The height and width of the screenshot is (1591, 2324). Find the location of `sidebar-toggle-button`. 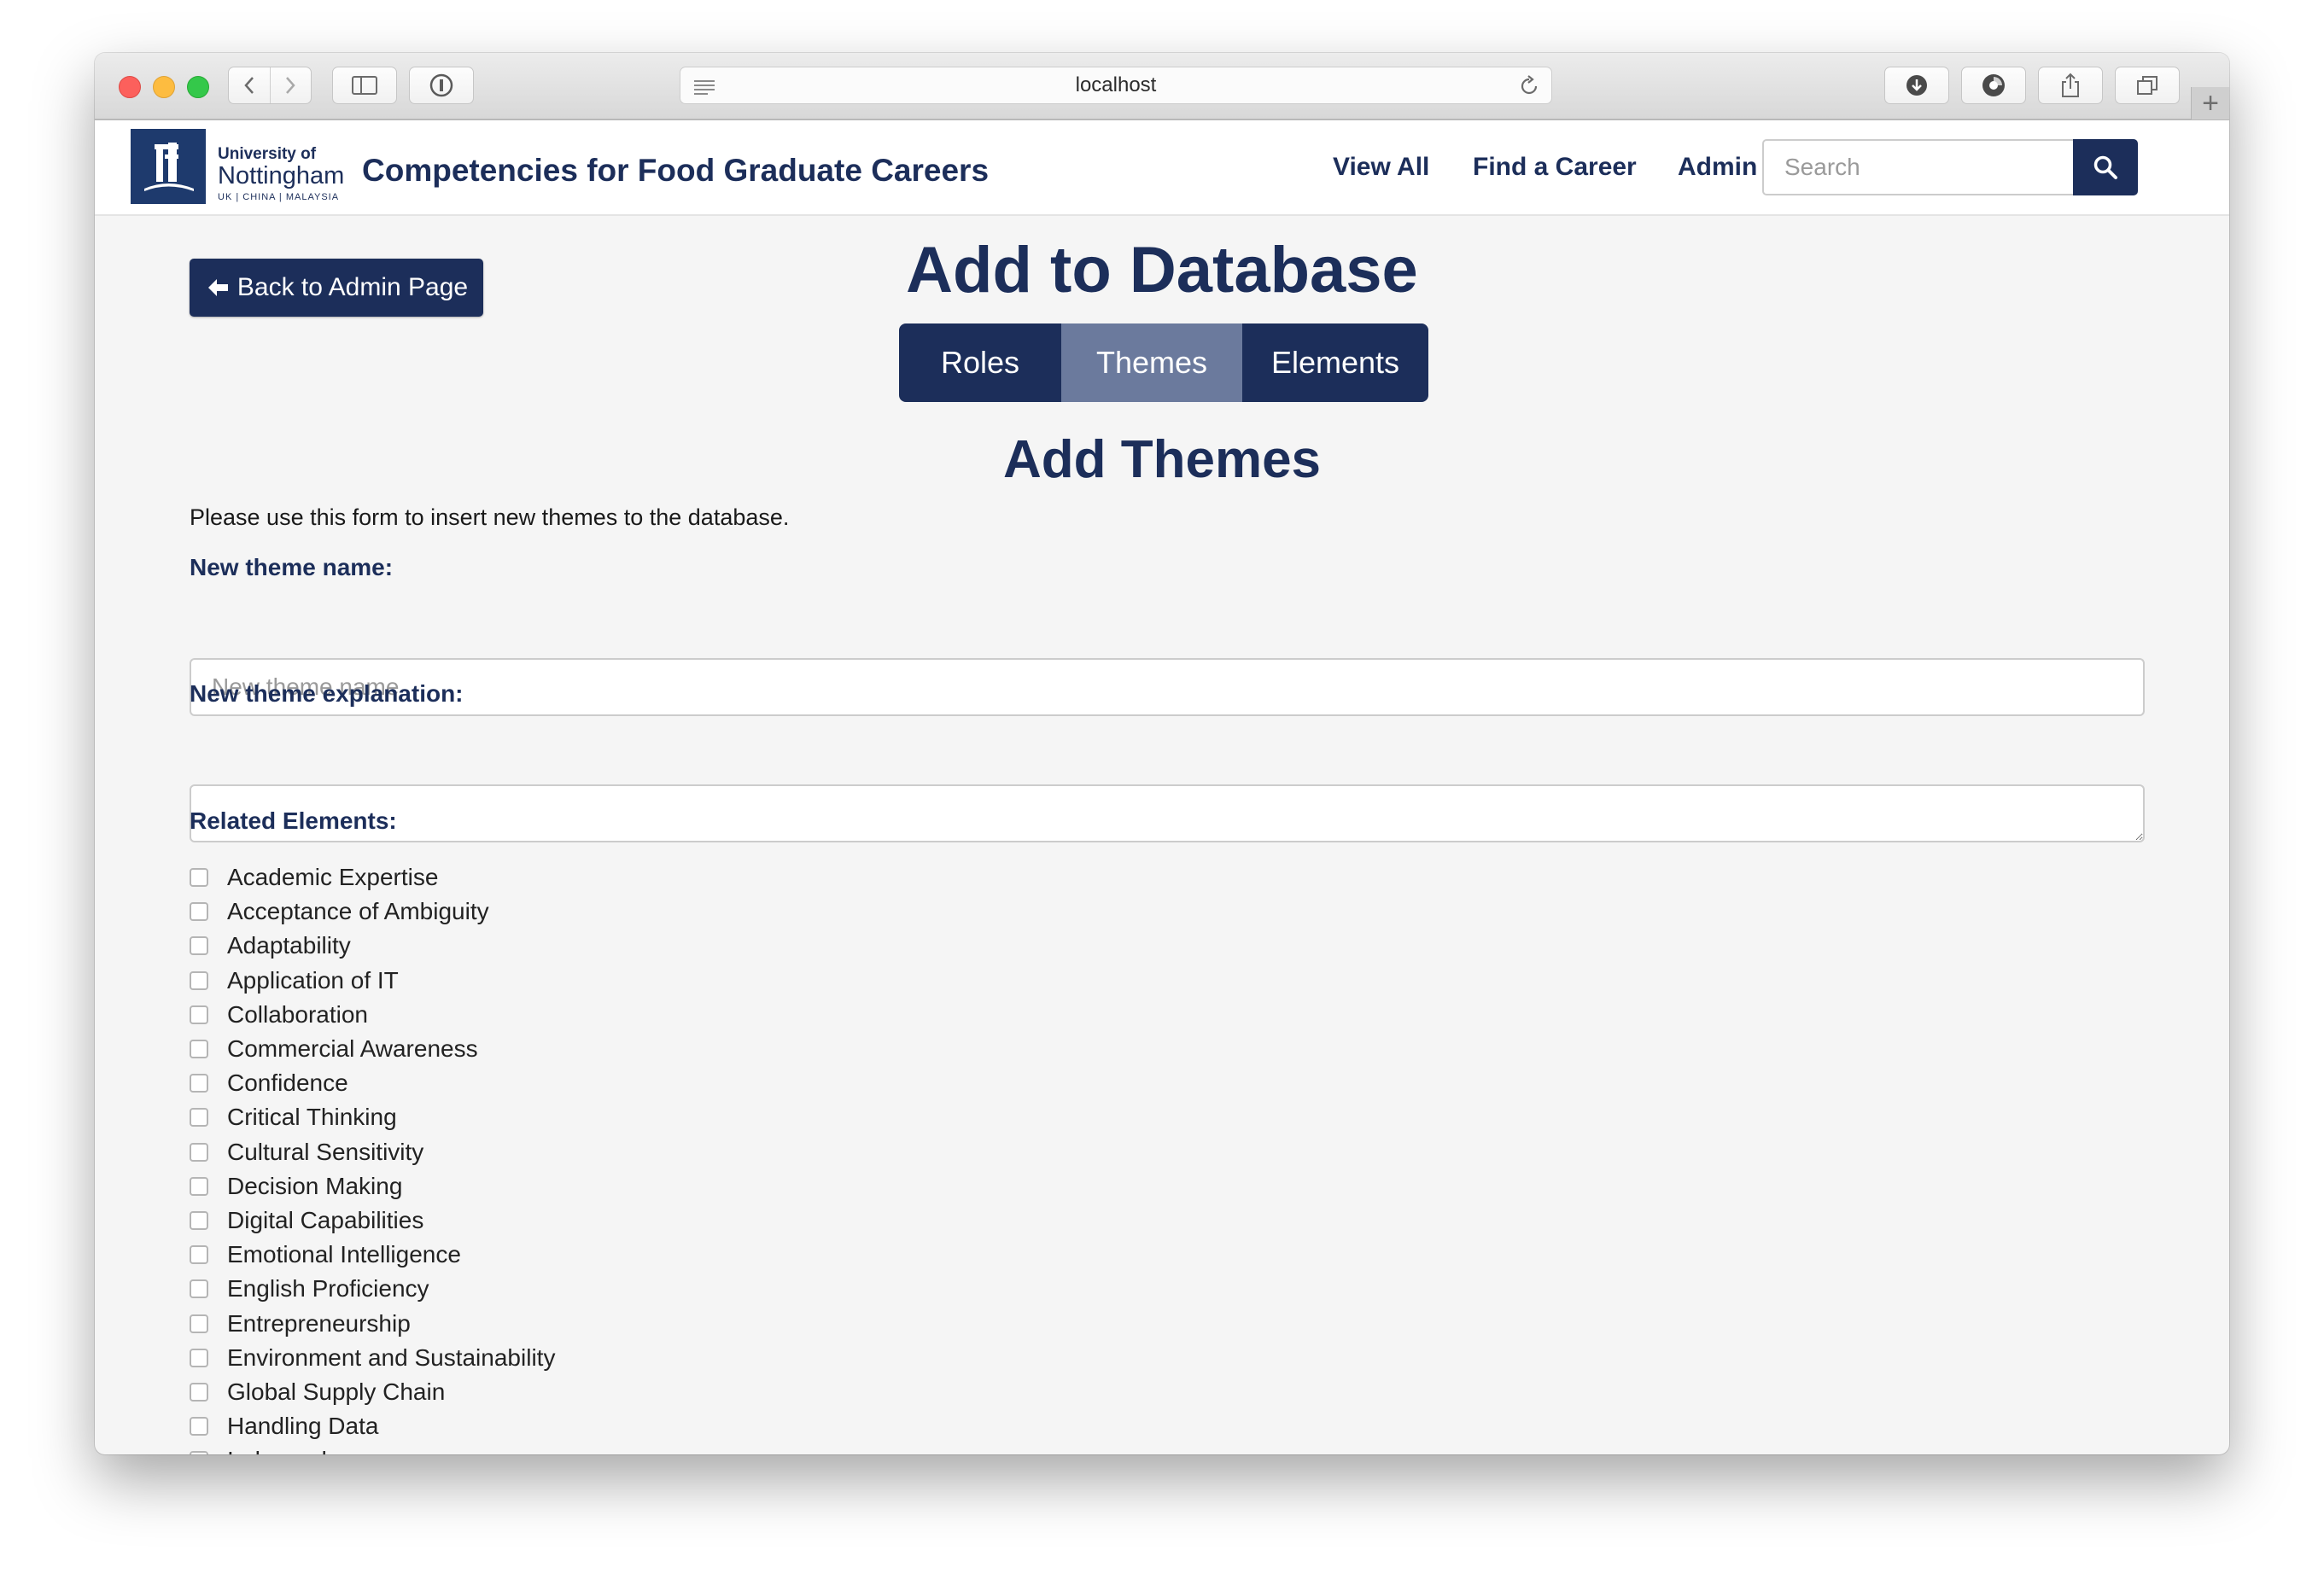

sidebar-toggle-button is located at coordinates (364, 85).